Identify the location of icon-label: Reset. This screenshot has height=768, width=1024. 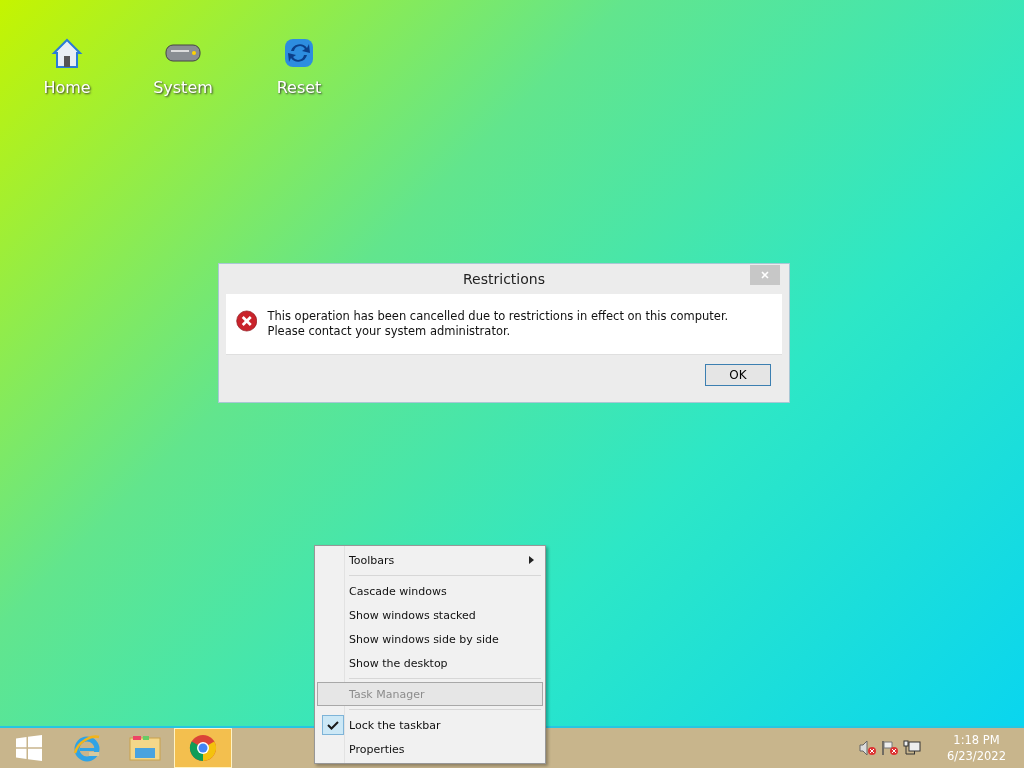
(299, 87).